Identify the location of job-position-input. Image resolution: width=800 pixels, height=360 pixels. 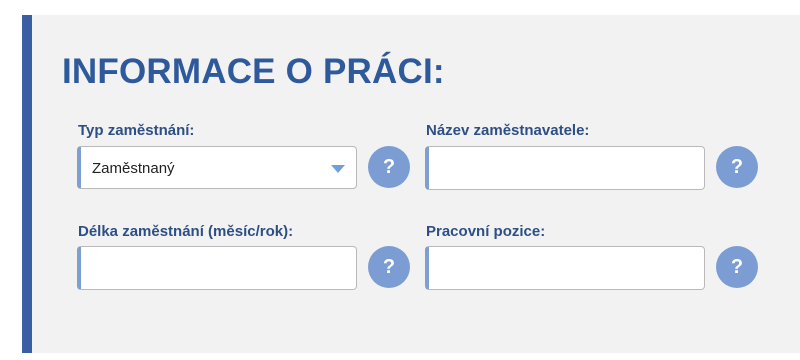
(565, 268).